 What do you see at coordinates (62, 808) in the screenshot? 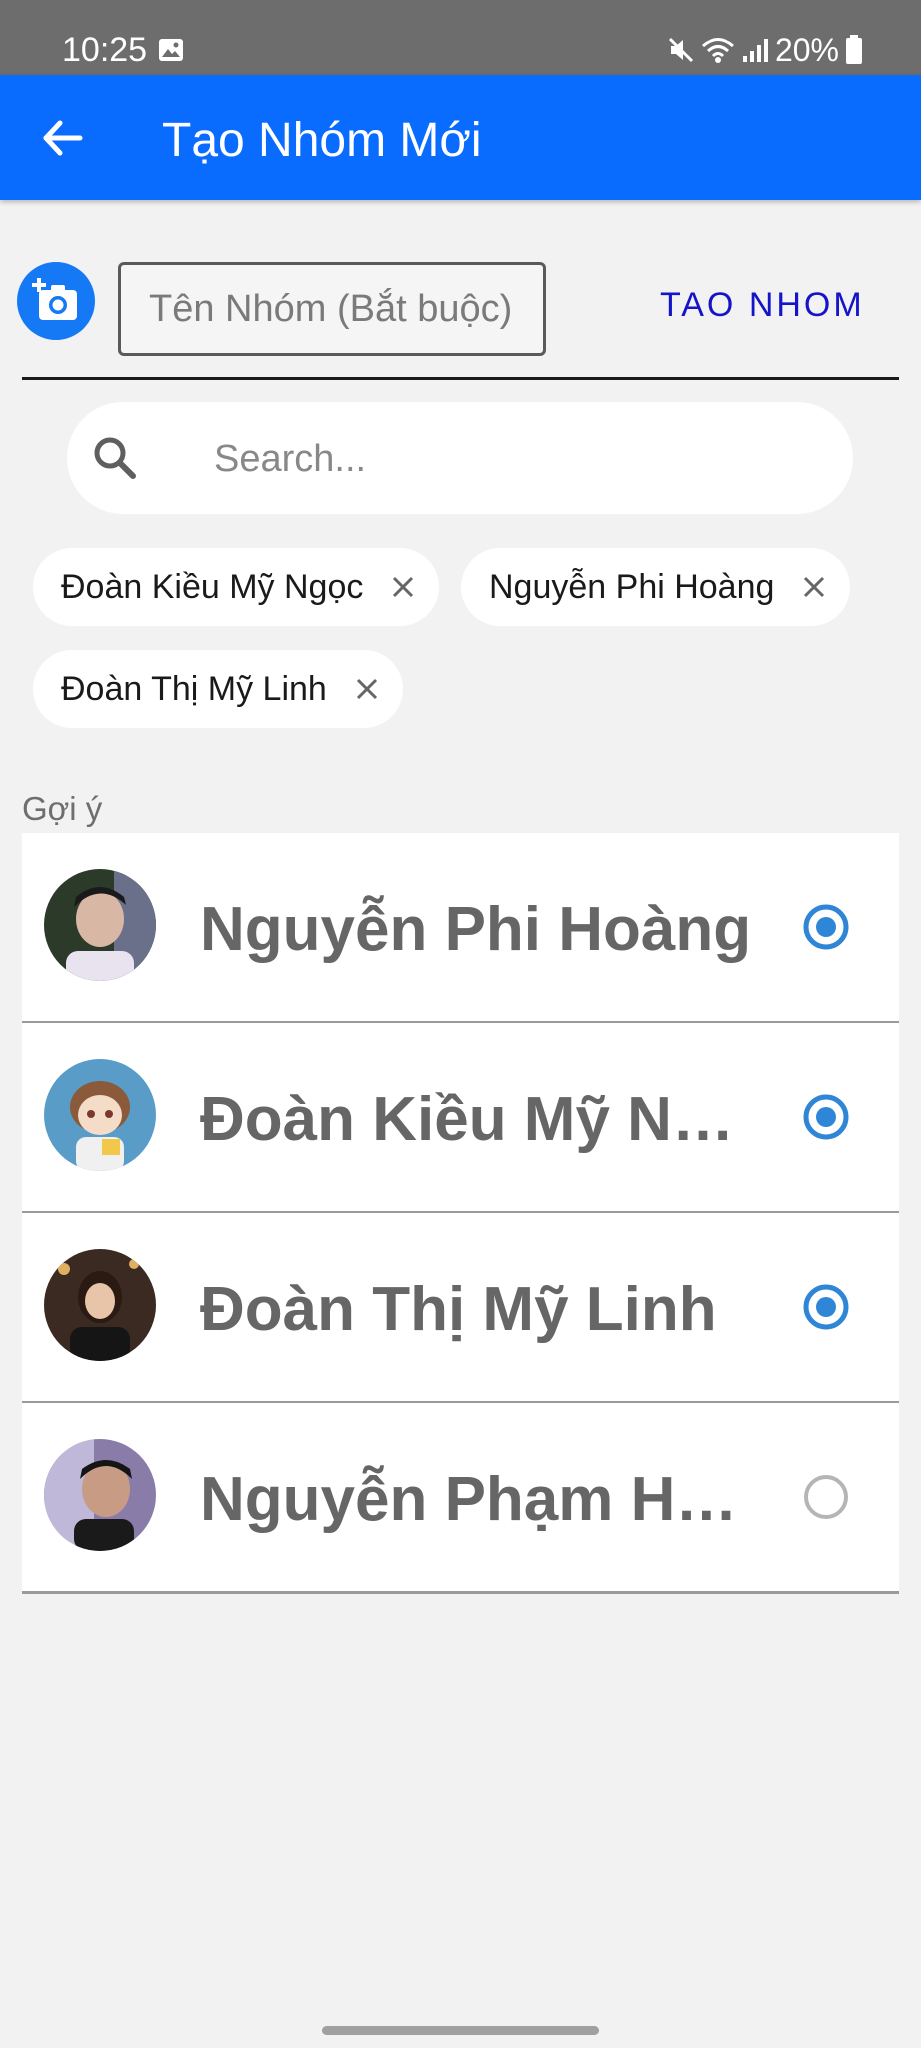
I see `suggestions-heading: Gợi ý` at bounding box center [62, 808].